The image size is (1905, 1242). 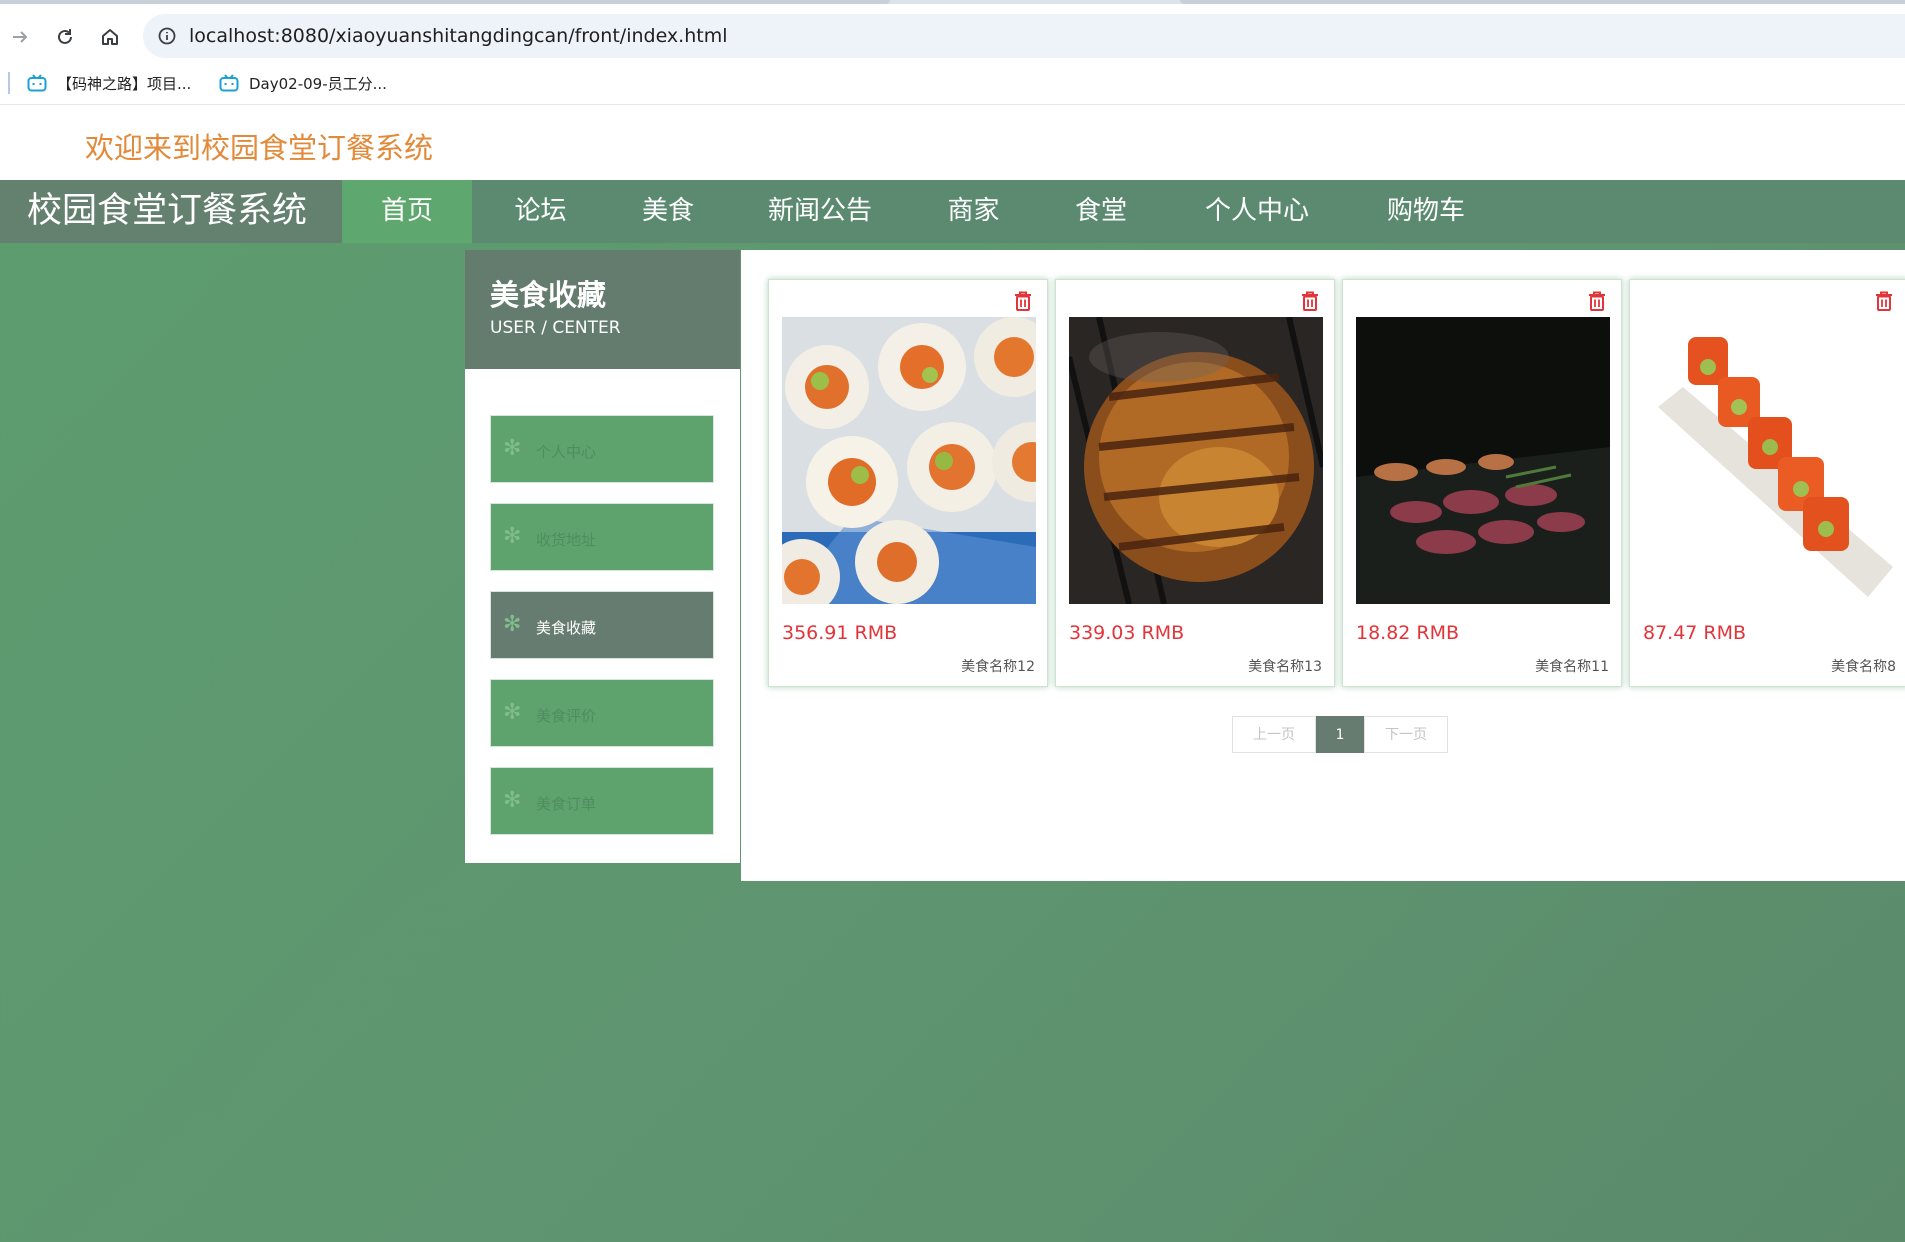 What do you see at coordinates (602, 449) in the screenshot?
I see `sidebar-item-user-center: ✻ 个人中心` at bounding box center [602, 449].